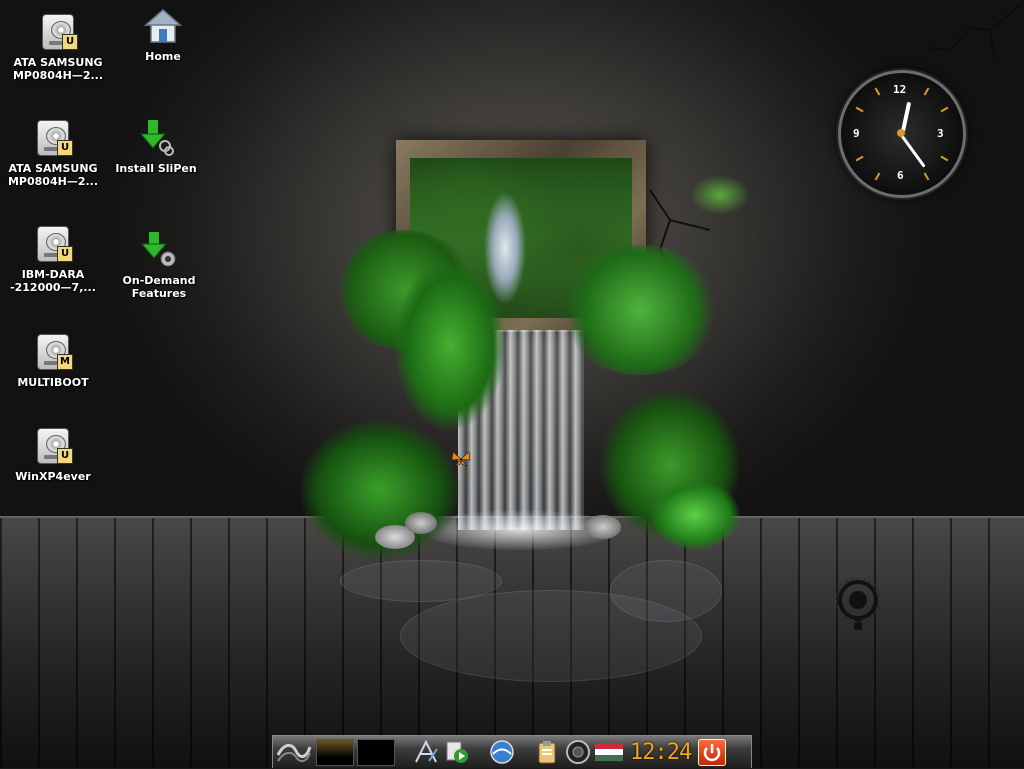 This screenshot has width=1024, height=769. What do you see at coordinates (53, 352) in the screenshot?
I see `hard-drive-icon: M` at bounding box center [53, 352].